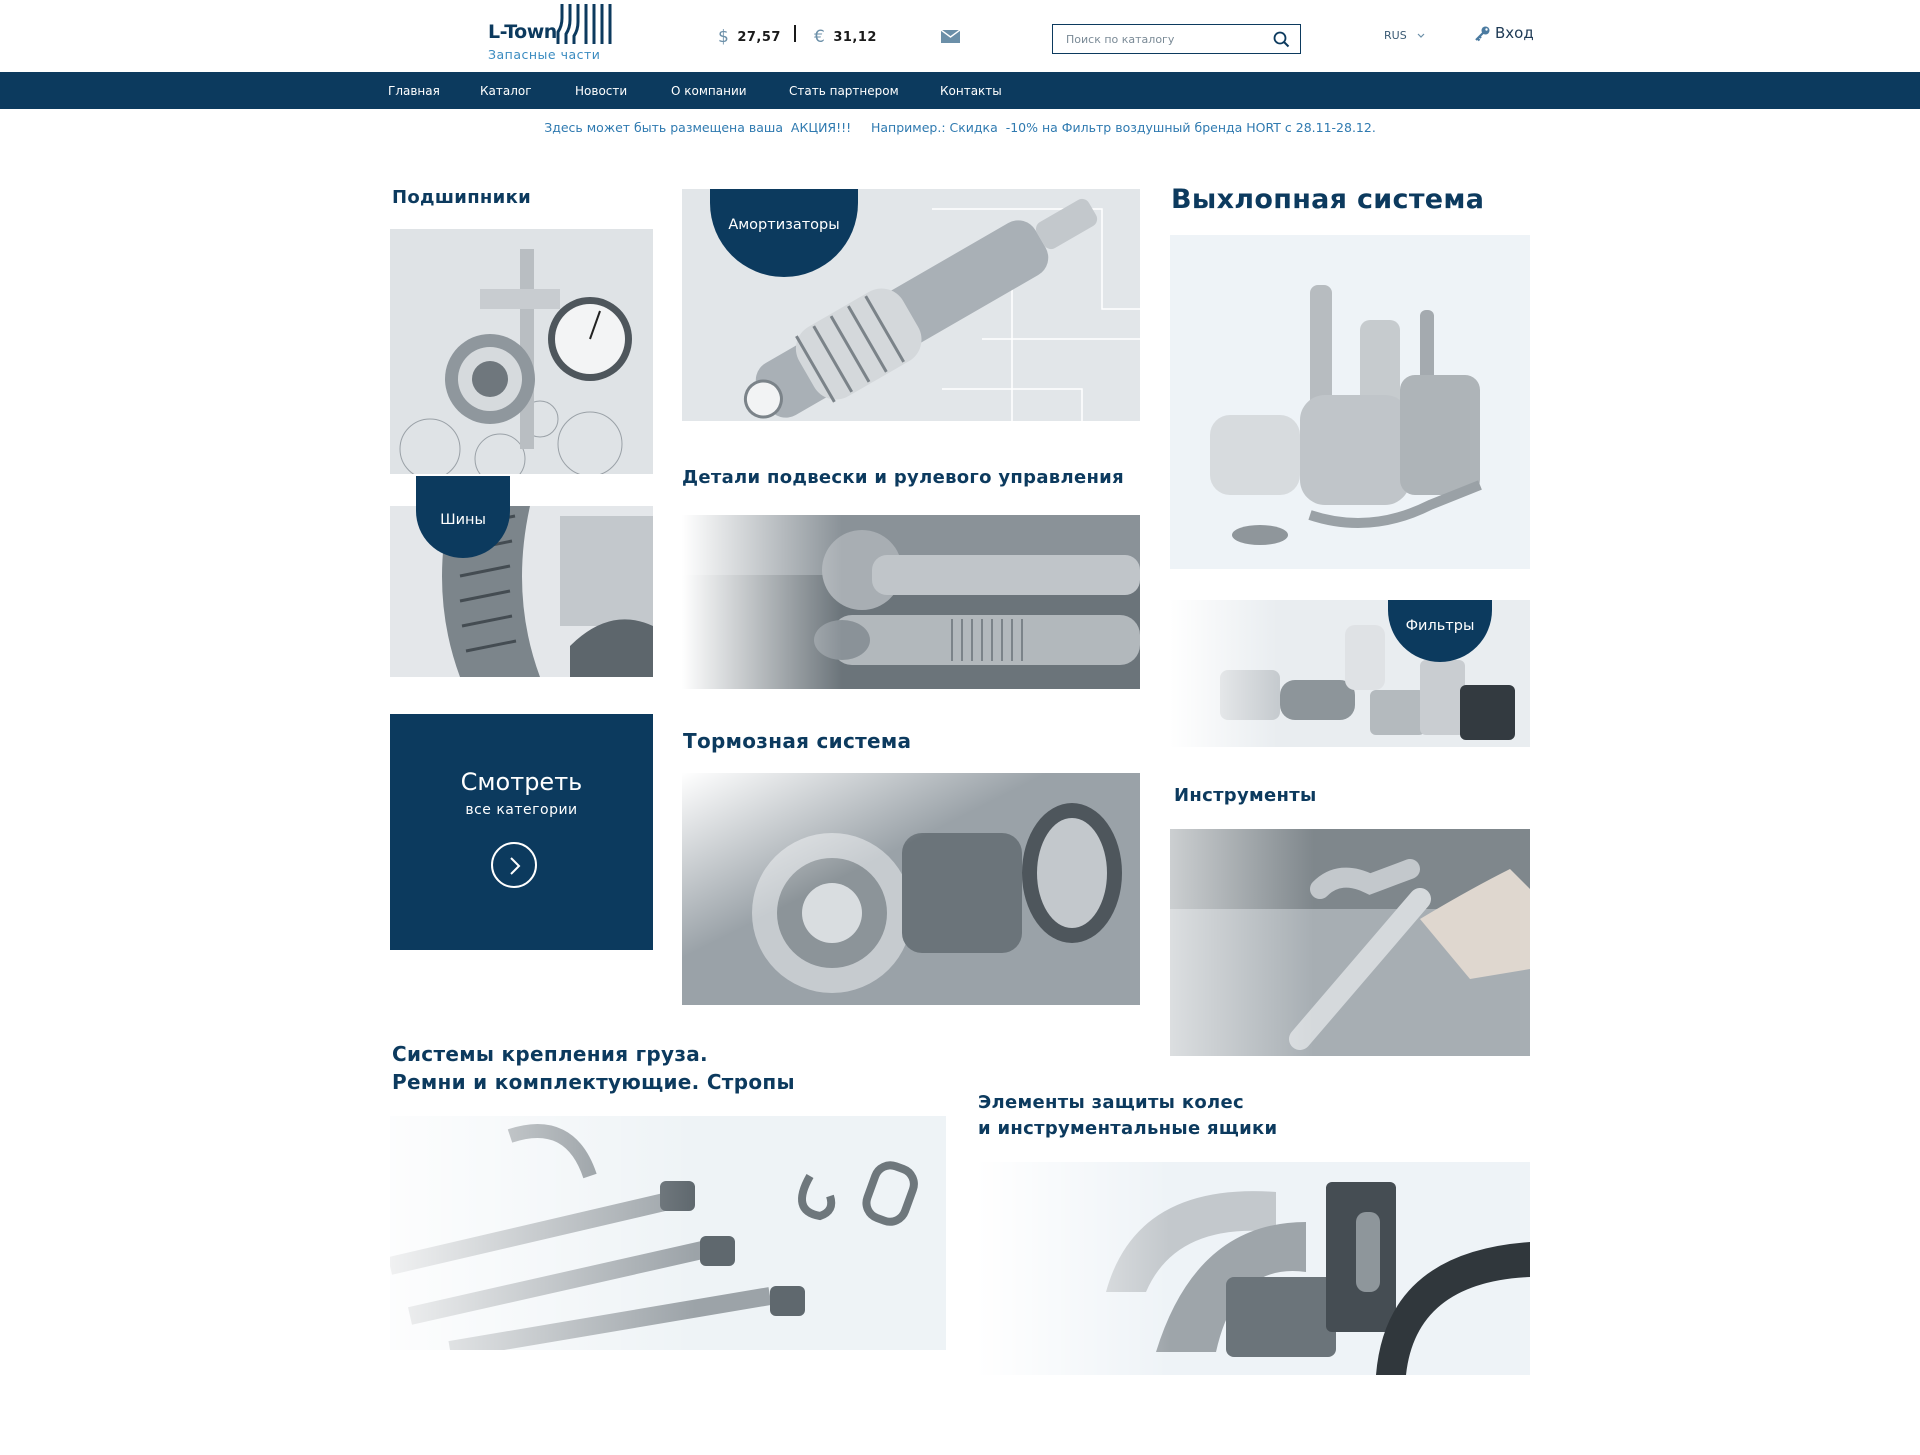  I want to click on usd-rate: $27,57, so click(749, 36).